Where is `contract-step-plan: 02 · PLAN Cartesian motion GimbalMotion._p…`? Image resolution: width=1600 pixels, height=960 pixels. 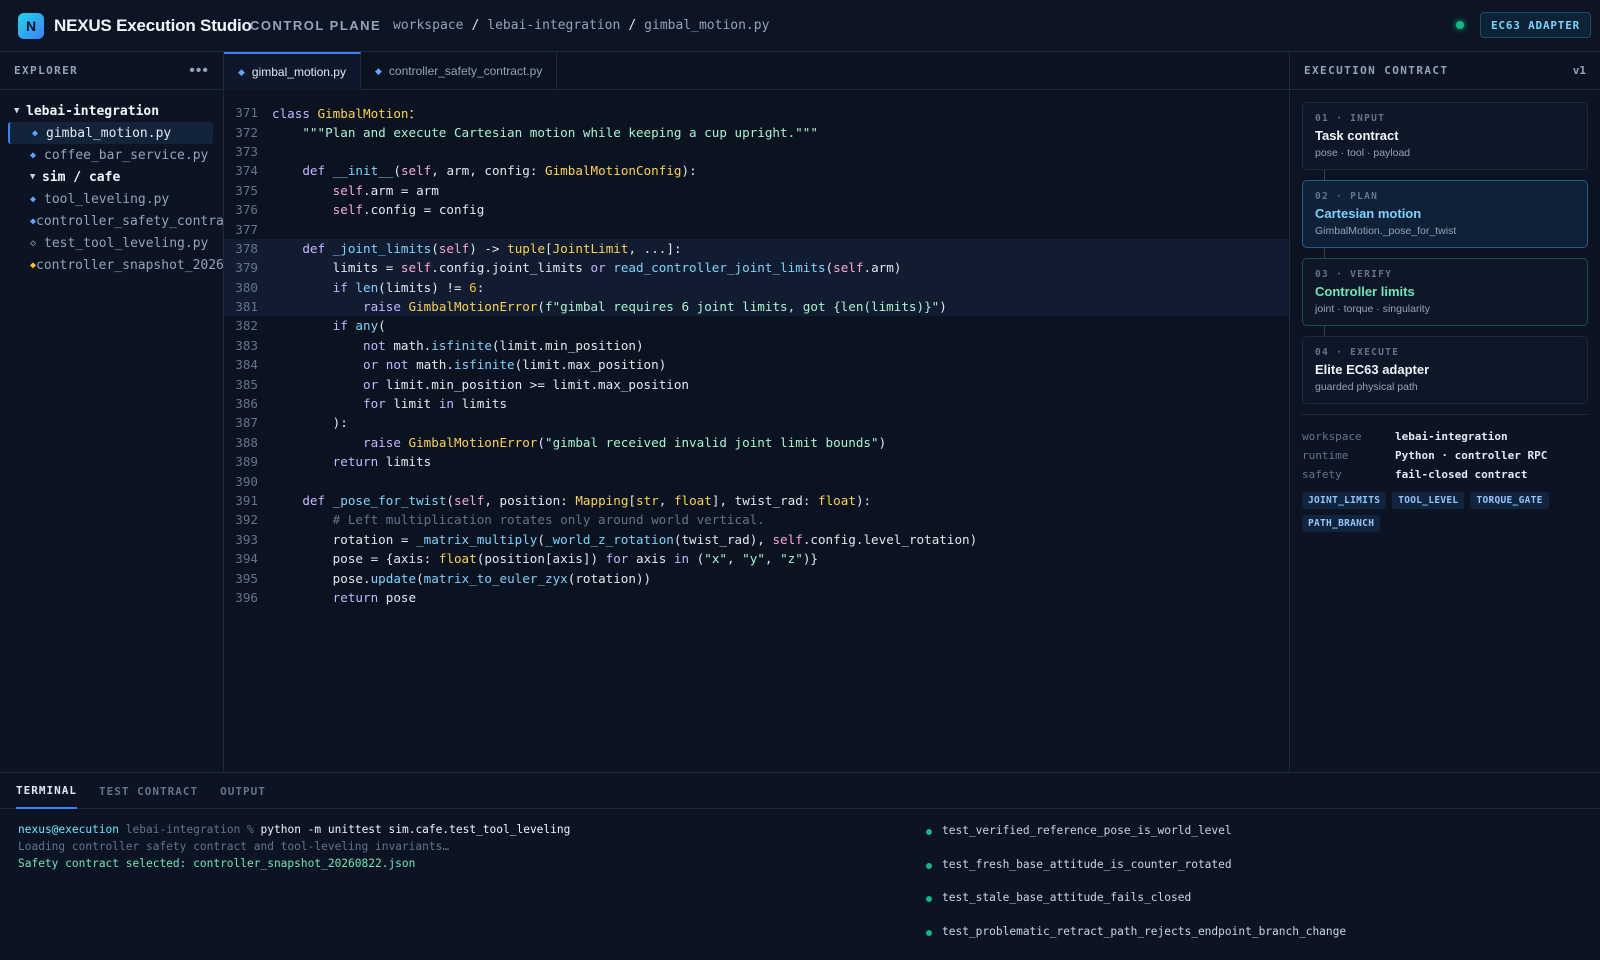 contract-step-plan: 02 · PLAN Cartesian motion GimbalMotion._p… is located at coordinates (1445, 214).